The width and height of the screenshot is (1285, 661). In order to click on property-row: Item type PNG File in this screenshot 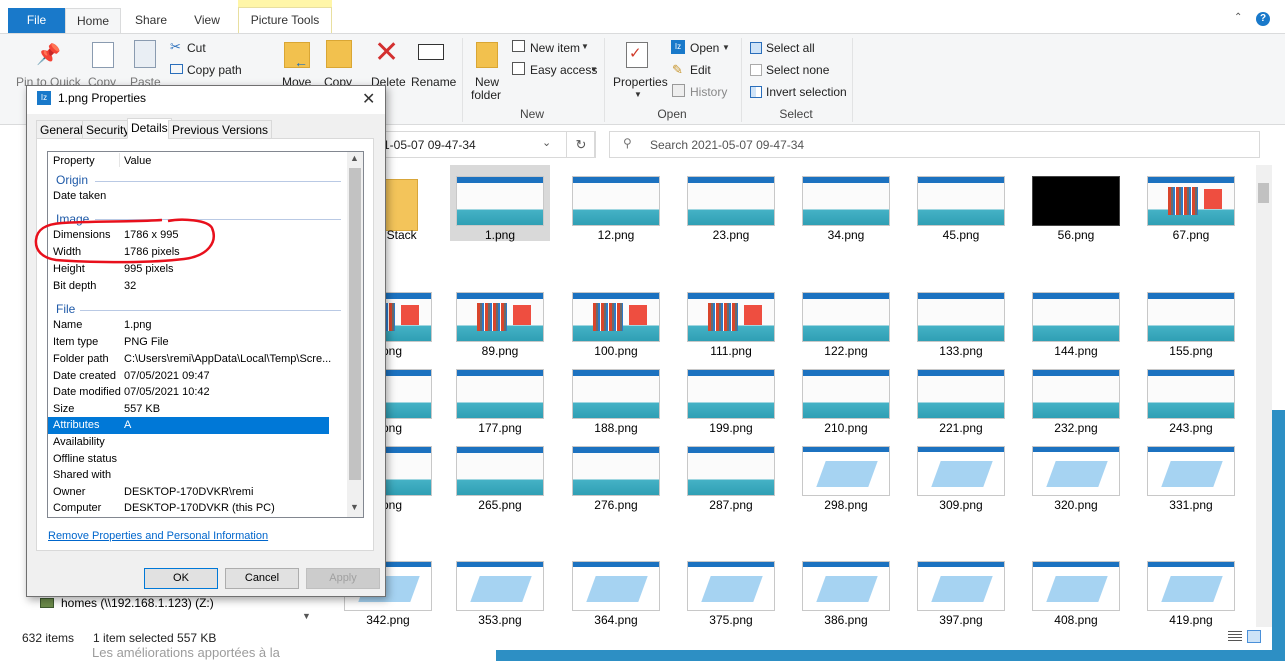, I will do `click(188, 342)`.